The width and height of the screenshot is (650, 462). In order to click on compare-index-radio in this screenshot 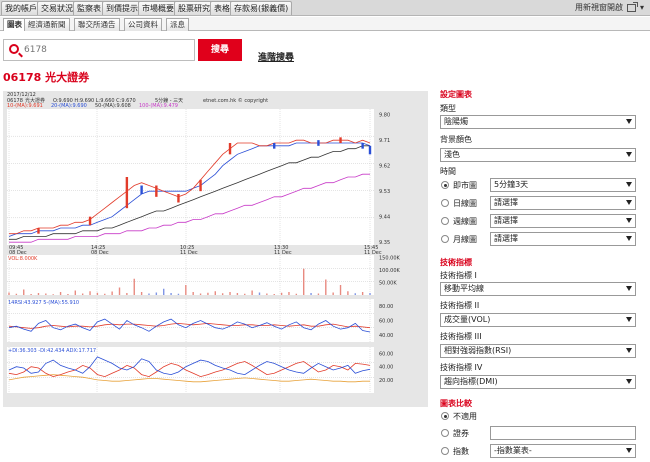, I will do `click(445, 451)`.